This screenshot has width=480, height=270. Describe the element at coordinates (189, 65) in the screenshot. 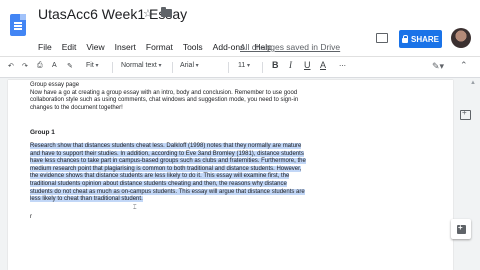

I see `font-select: Arial` at that location.